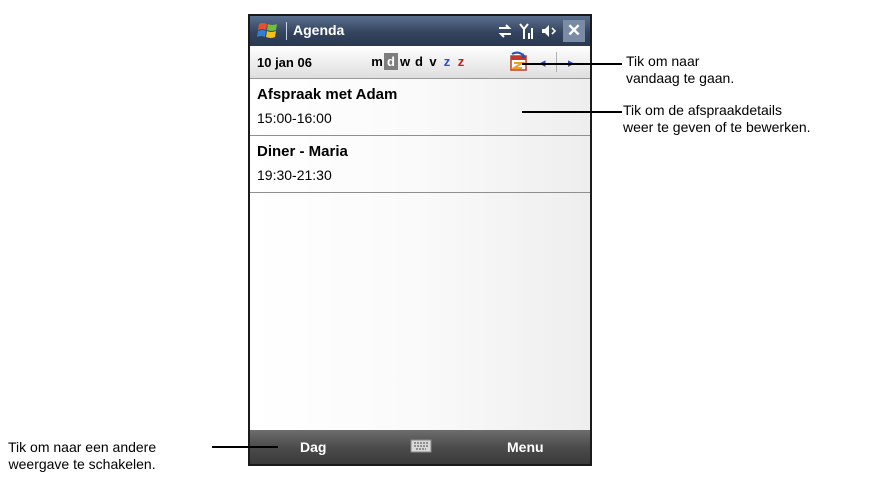 The width and height of the screenshot is (883, 477). What do you see at coordinates (286, 31) in the screenshot?
I see `title-separator` at bounding box center [286, 31].